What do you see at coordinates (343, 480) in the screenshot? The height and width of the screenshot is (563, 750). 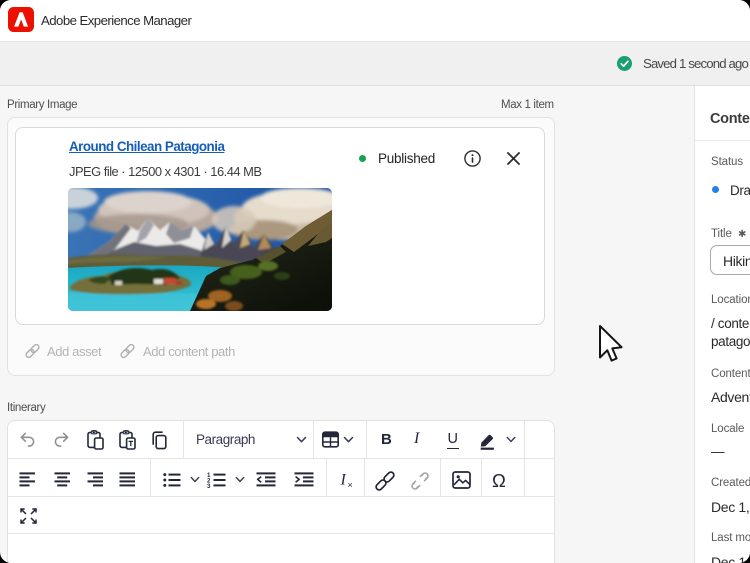 I see `svg-text: I` at bounding box center [343, 480].